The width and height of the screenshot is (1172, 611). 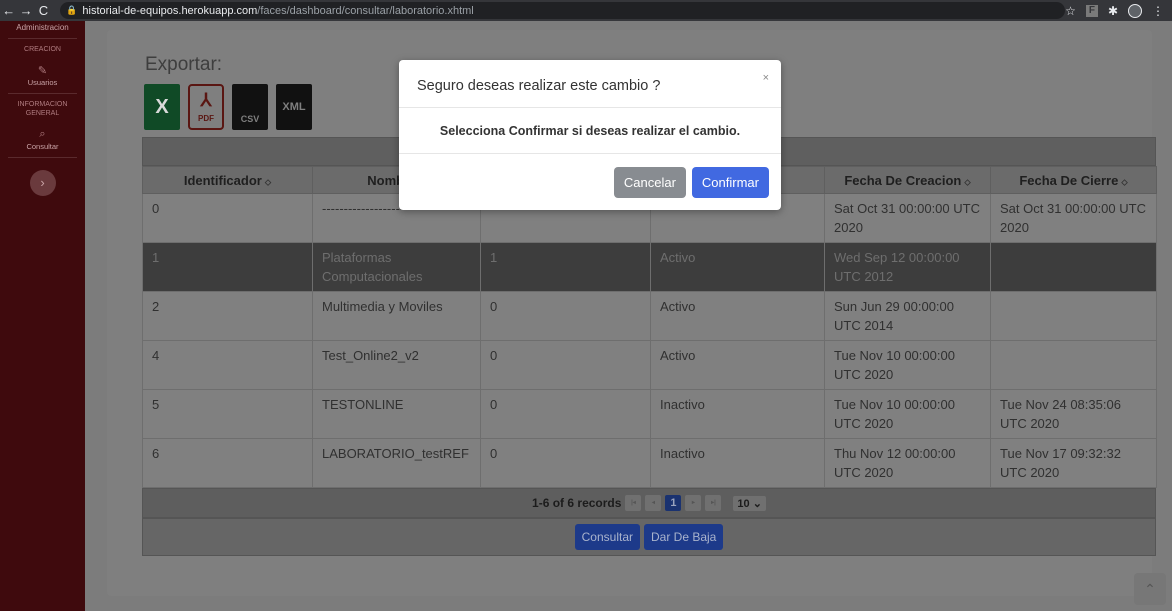 I want to click on sidebar-heading-informacion: INFORMACION GENERAL, so click(x=42, y=109).